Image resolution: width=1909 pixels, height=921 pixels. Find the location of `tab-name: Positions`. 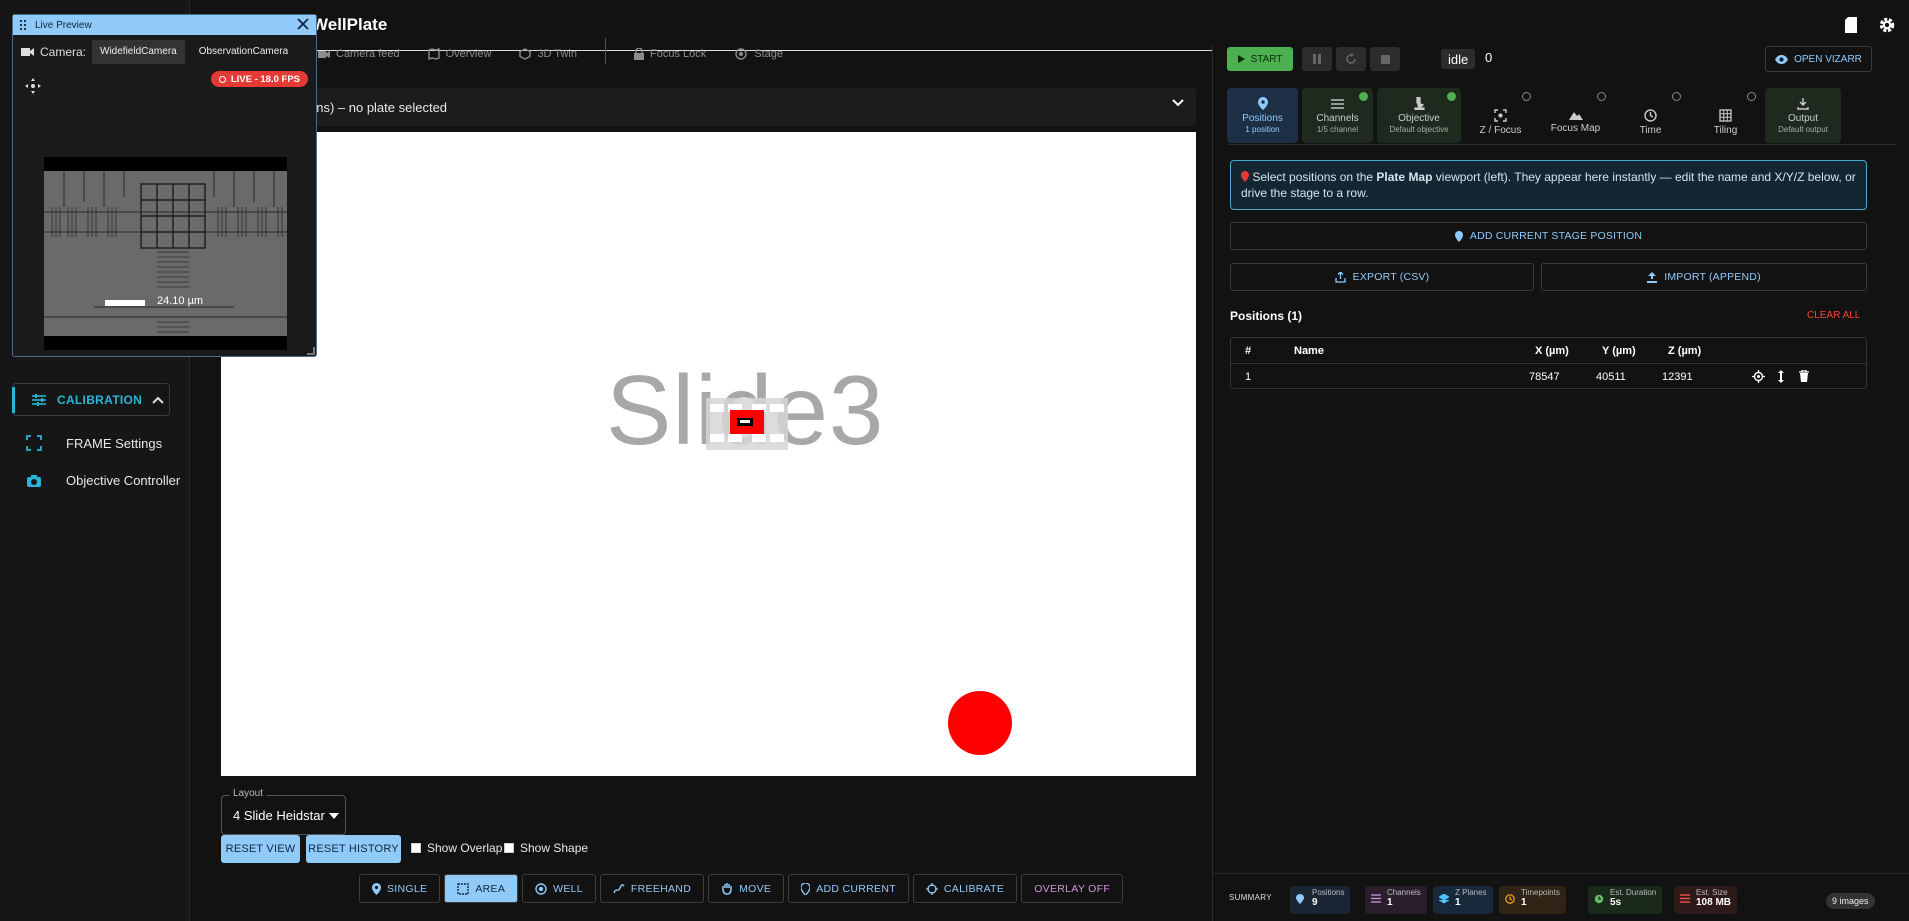

tab-name: Positions is located at coordinates (1262, 118).